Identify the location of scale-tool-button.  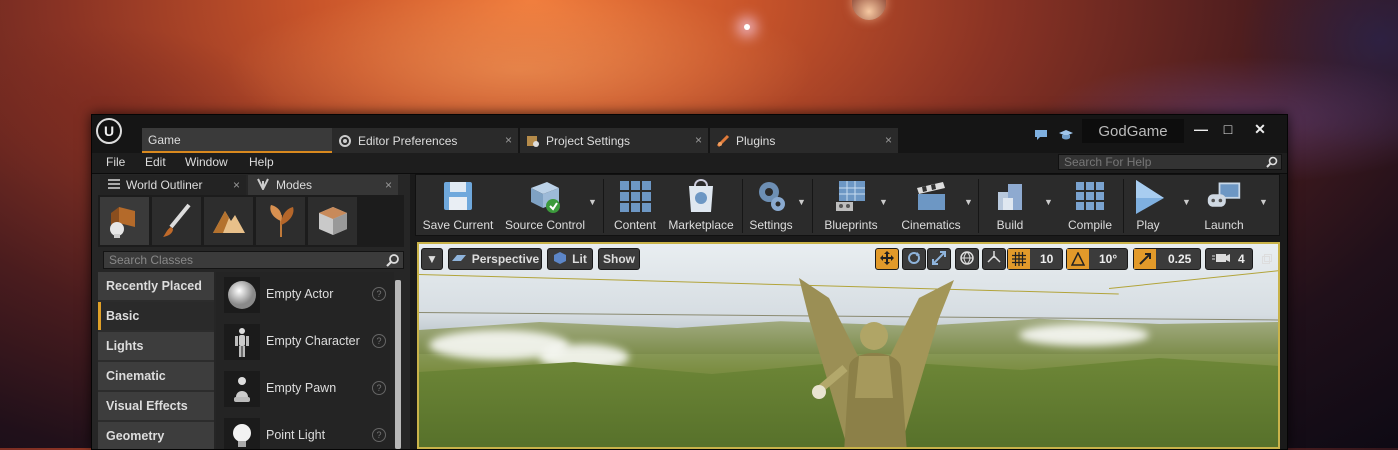
(939, 259).